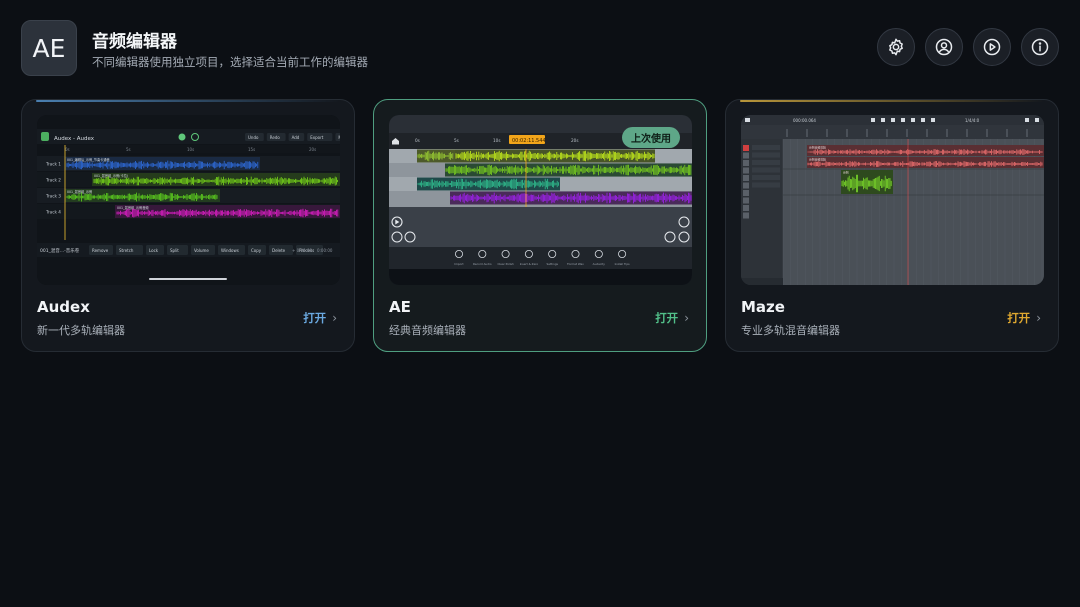 The width and height of the screenshot is (1080, 607). I want to click on svg-text: Format Wav, so click(575, 264).